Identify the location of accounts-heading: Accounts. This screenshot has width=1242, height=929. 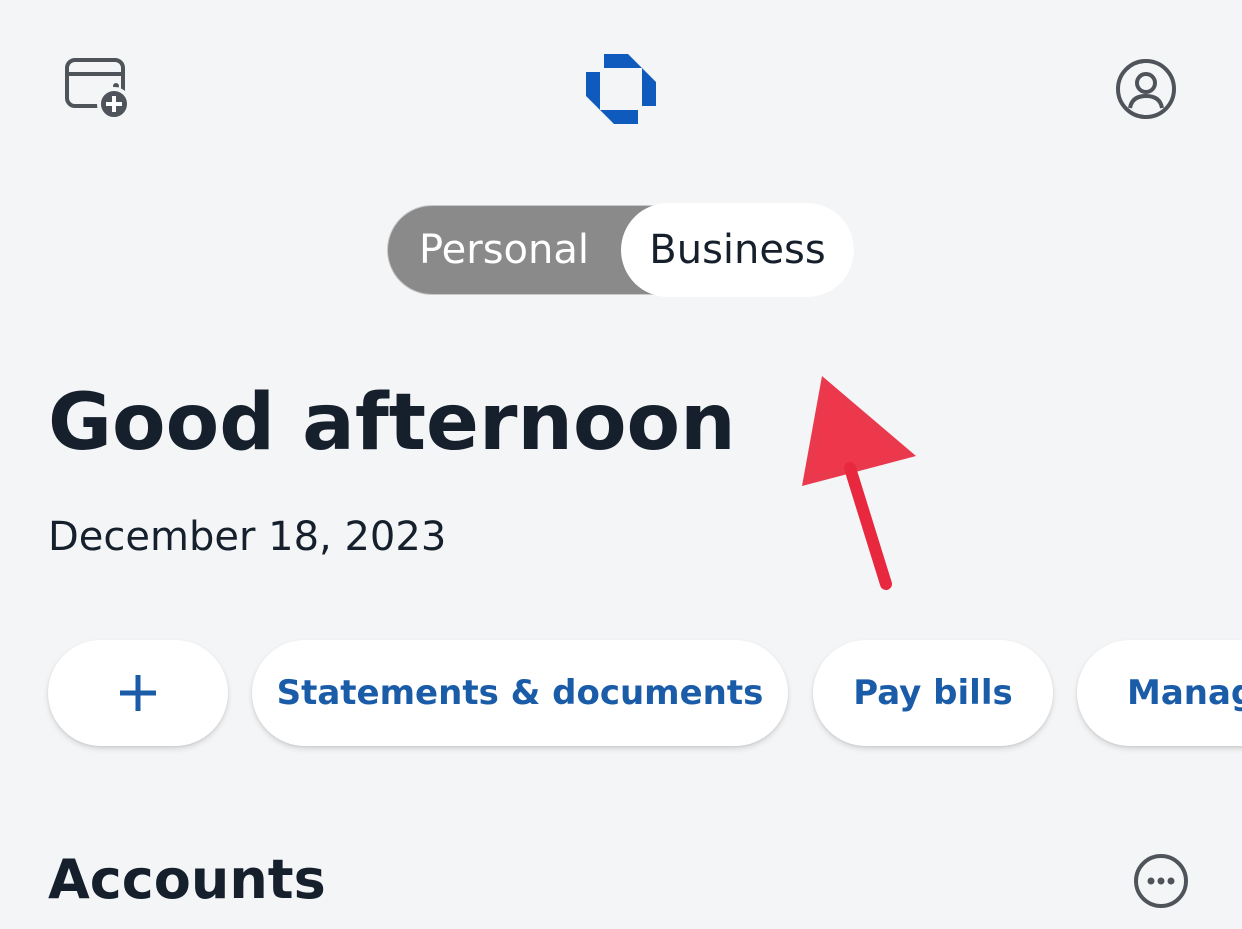
(187, 879).